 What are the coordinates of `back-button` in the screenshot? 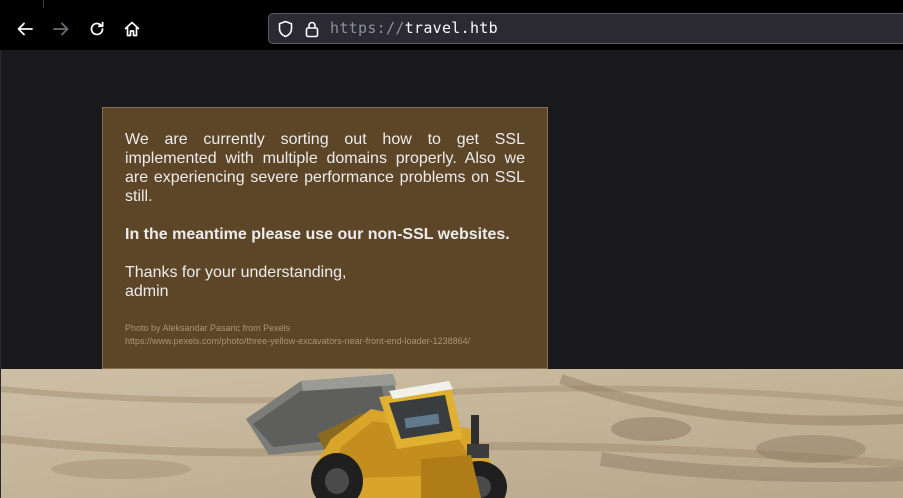 It's located at (25, 29).